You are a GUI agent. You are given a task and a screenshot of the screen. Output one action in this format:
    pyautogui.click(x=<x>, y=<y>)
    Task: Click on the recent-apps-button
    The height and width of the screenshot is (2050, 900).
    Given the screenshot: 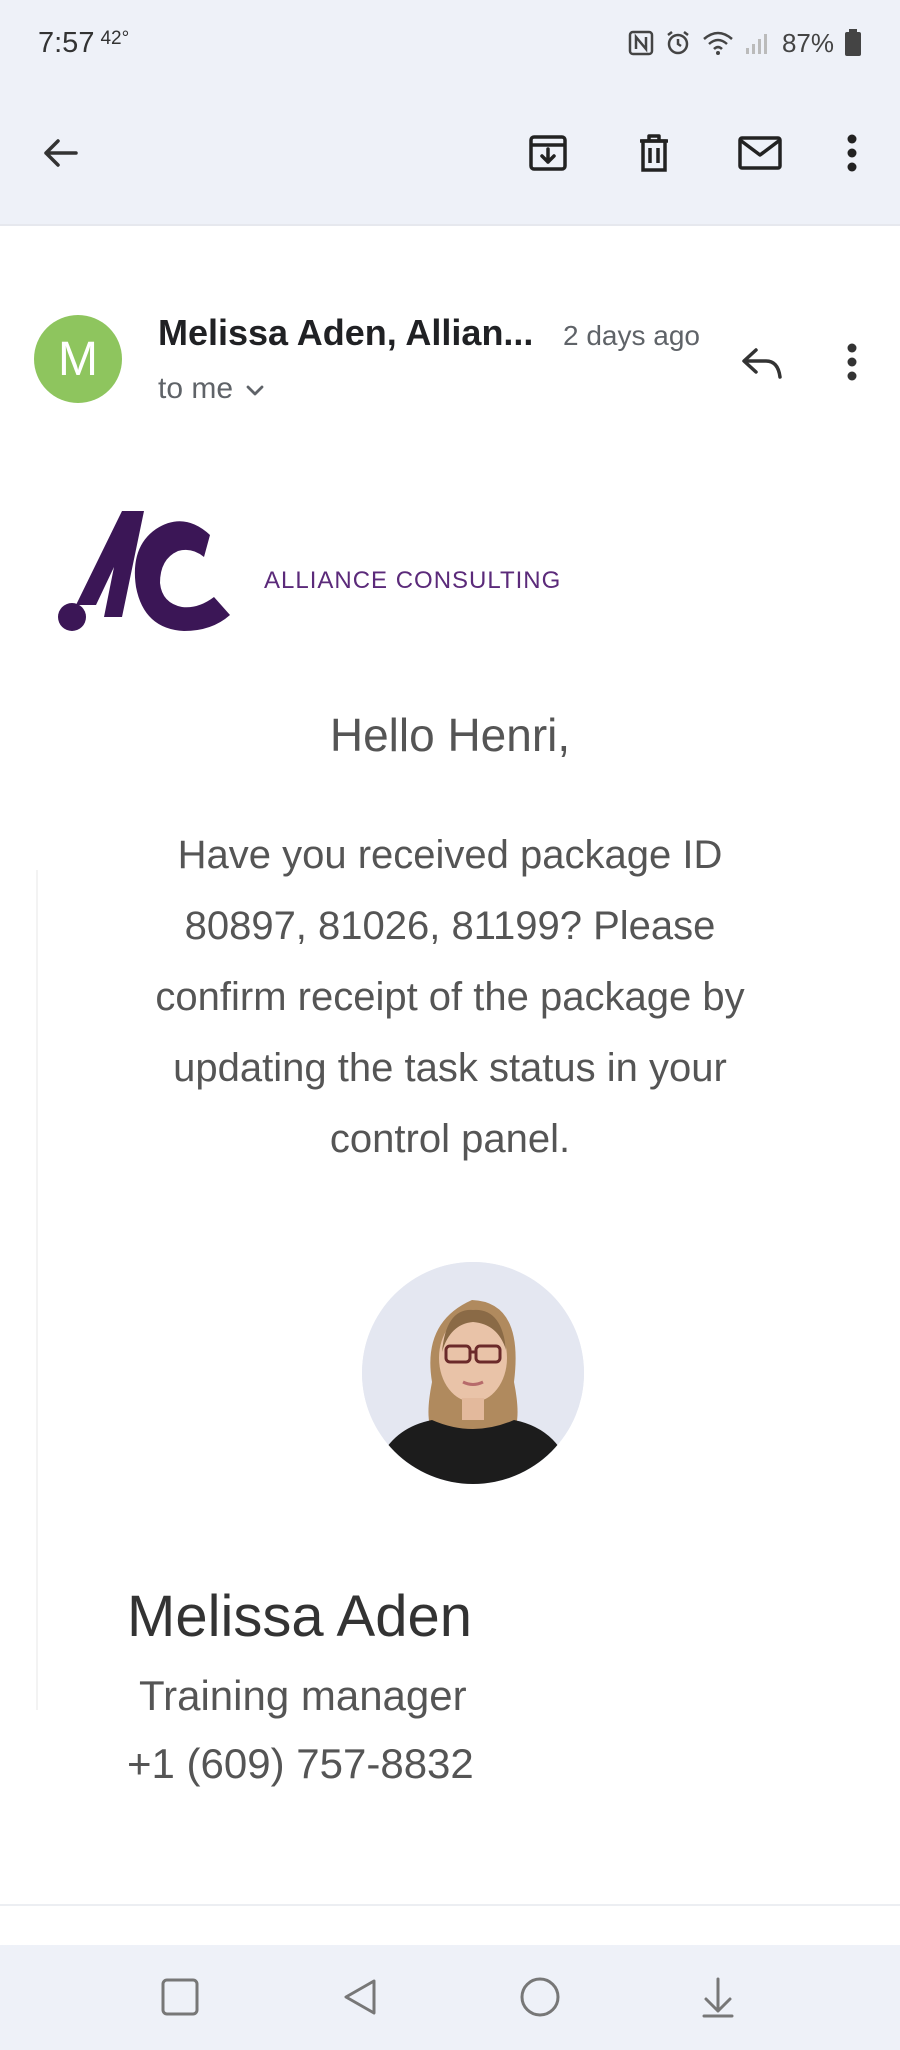 What is the action you would take?
    pyautogui.click(x=180, y=1999)
    